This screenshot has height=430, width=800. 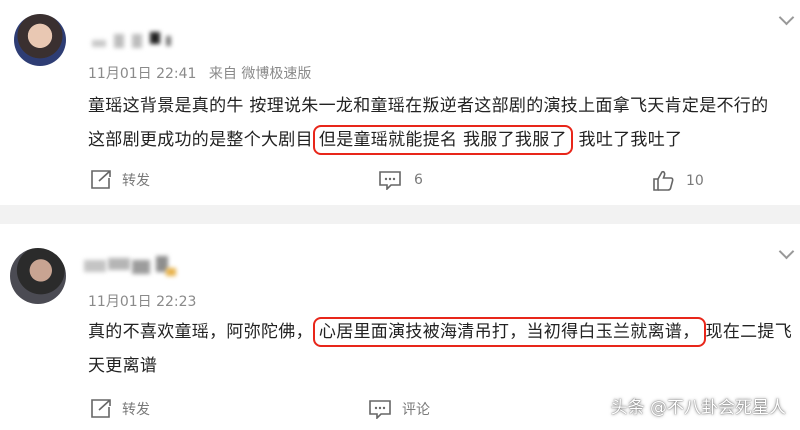 I want to click on comment-meta: 11月01日 22:23, so click(x=142, y=301).